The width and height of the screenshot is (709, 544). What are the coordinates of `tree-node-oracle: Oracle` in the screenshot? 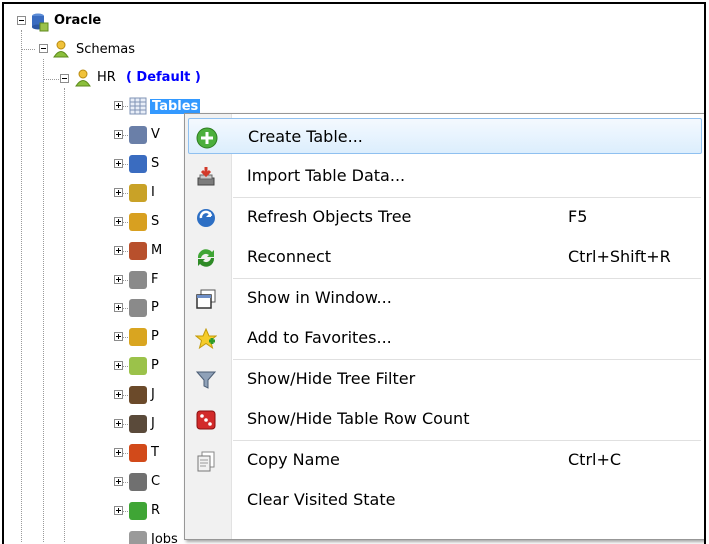 It's located at (77, 21).